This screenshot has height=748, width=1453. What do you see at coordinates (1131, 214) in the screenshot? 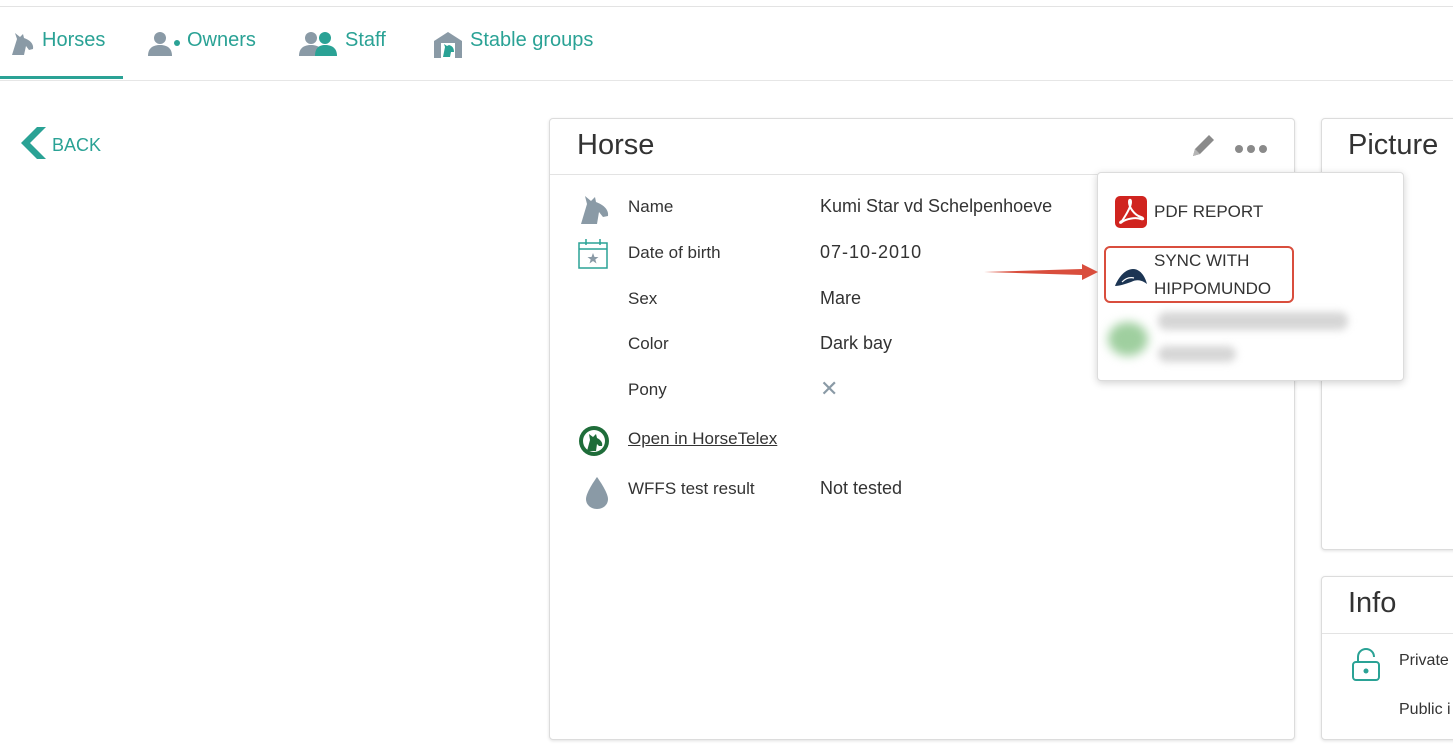
I see `pdf-icon` at bounding box center [1131, 214].